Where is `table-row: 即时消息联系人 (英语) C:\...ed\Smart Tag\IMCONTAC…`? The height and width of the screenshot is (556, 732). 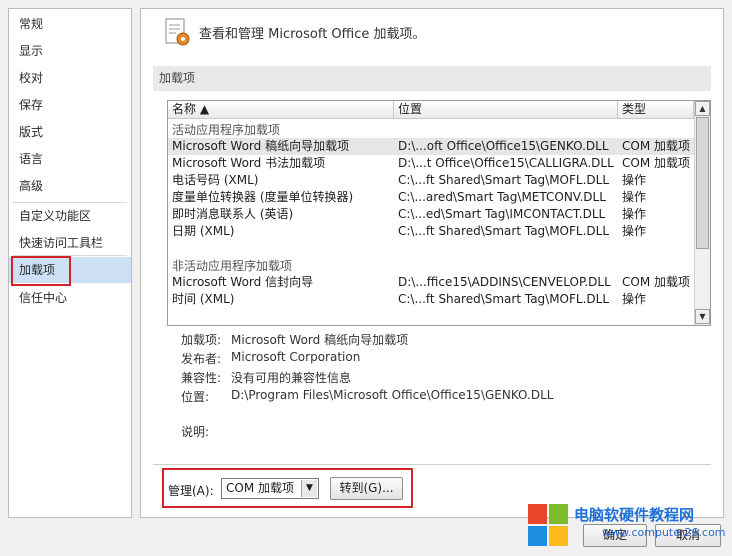
table-row: 即时消息联系人 (英语) C:\...ed\Smart Tag\IMCONTAC… is located at coordinates (431, 214).